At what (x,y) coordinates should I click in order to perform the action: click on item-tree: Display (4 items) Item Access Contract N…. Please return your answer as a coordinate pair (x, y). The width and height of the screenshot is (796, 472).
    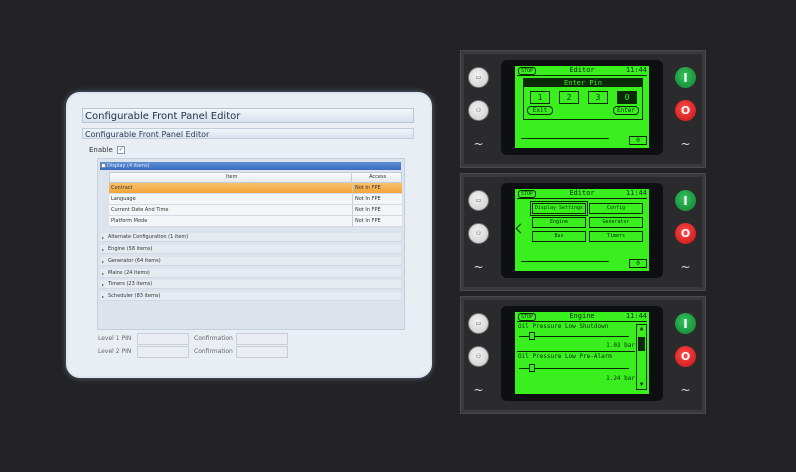
    Looking at the image, I should click on (251, 244).